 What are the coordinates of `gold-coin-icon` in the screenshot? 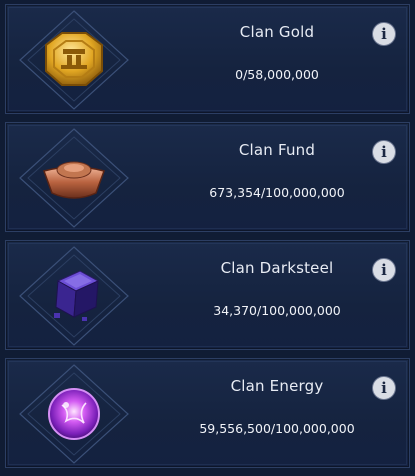 It's located at (74, 59).